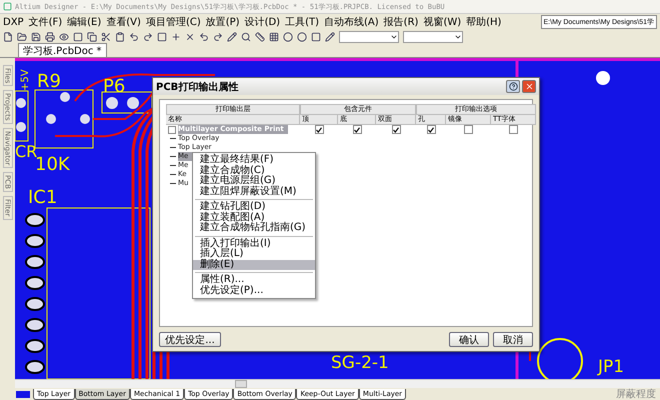 The width and height of the screenshot is (660, 400). Describe the element at coordinates (254, 160) in the screenshot. I see `menu-item: 建立最终结果(F)` at that location.